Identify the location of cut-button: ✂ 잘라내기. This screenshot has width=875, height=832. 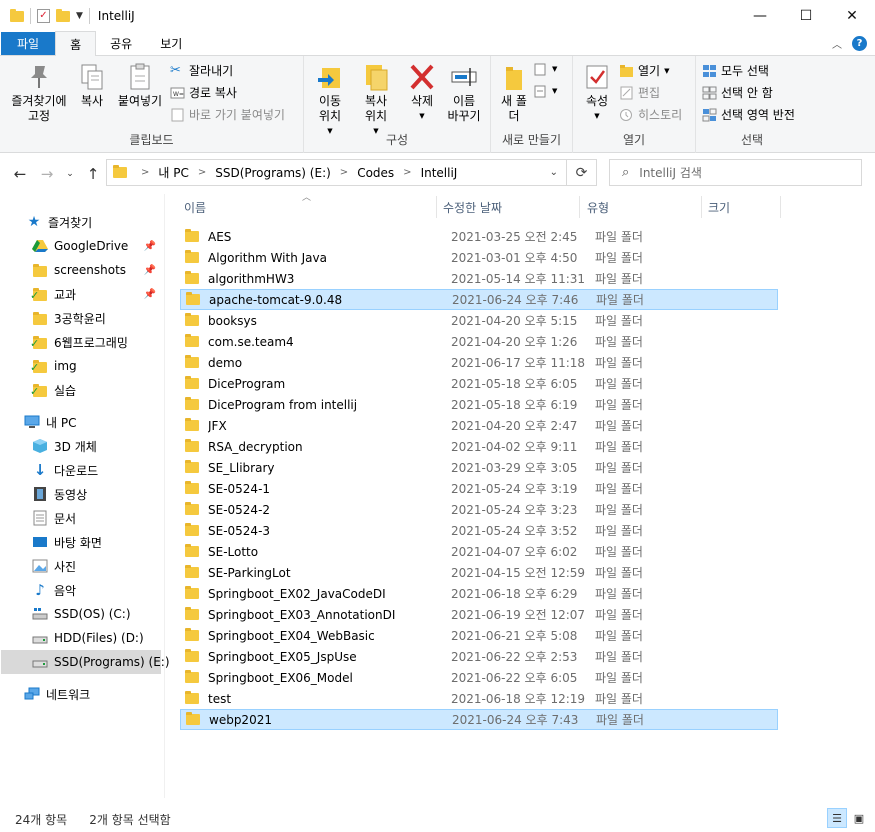
(201, 70).